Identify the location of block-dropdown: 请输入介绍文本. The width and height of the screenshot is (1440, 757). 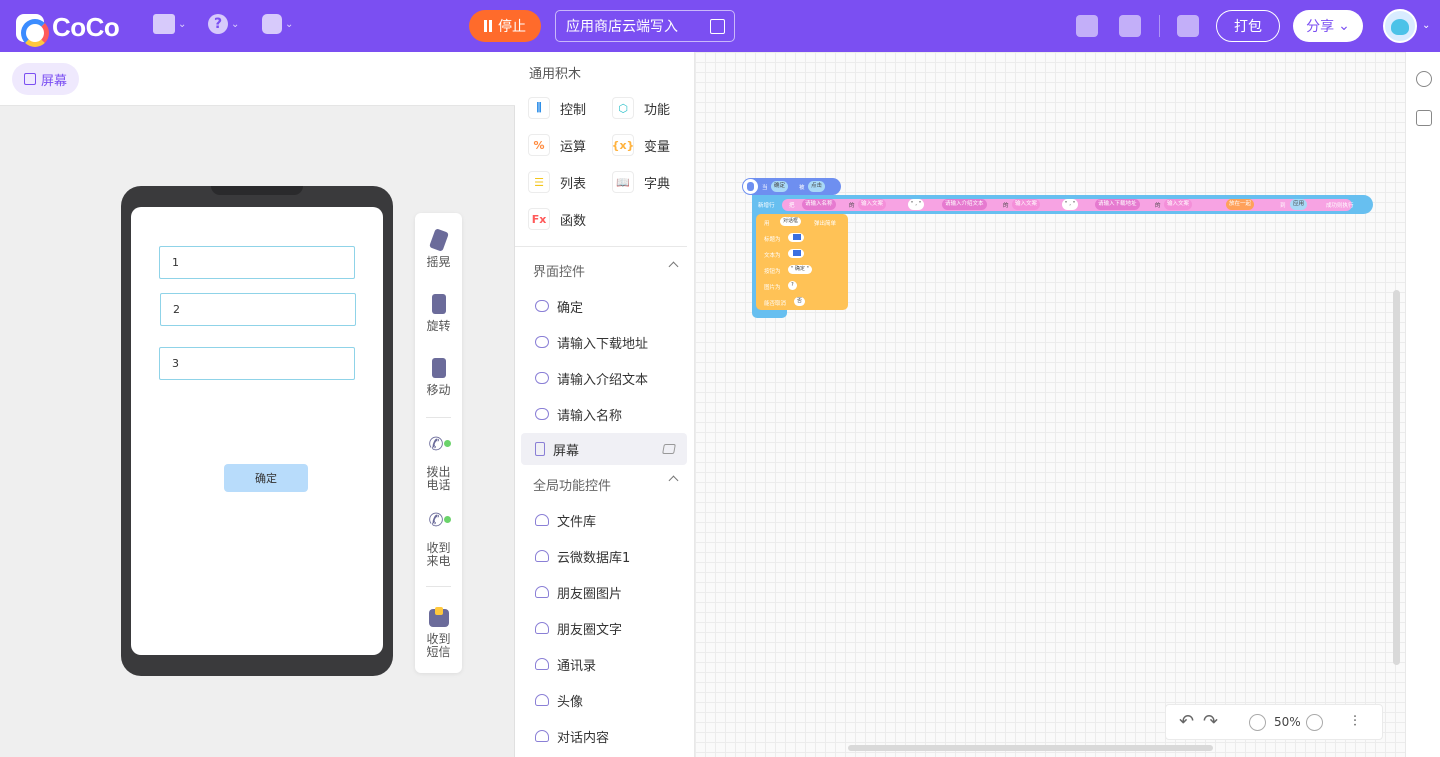
(964, 204).